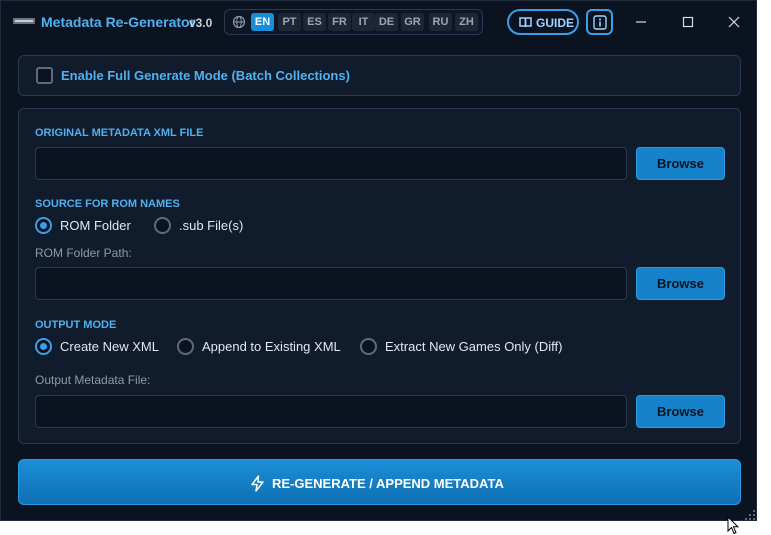 The width and height of the screenshot is (771, 535). What do you see at coordinates (555, 23) in the screenshot?
I see `guide-label: GUIDE` at bounding box center [555, 23].